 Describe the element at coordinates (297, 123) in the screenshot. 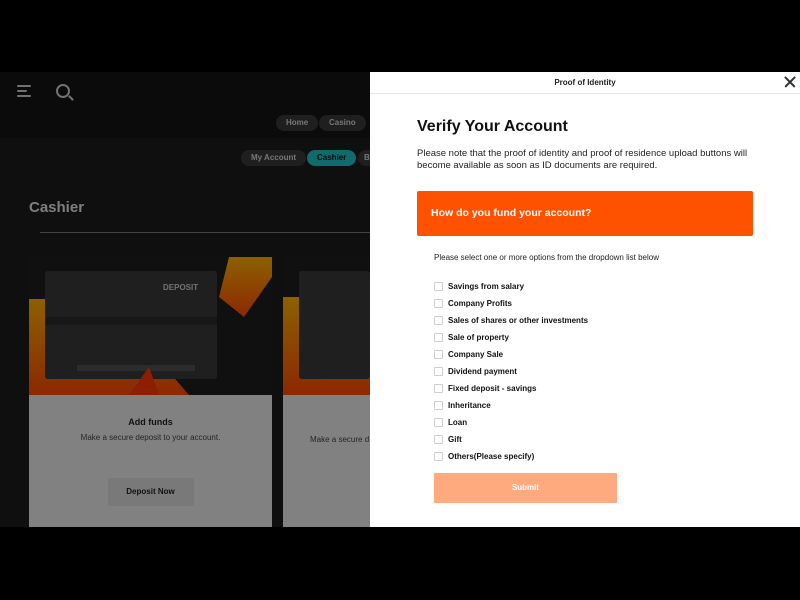

I see `nav-pill-home: Home` at that location.